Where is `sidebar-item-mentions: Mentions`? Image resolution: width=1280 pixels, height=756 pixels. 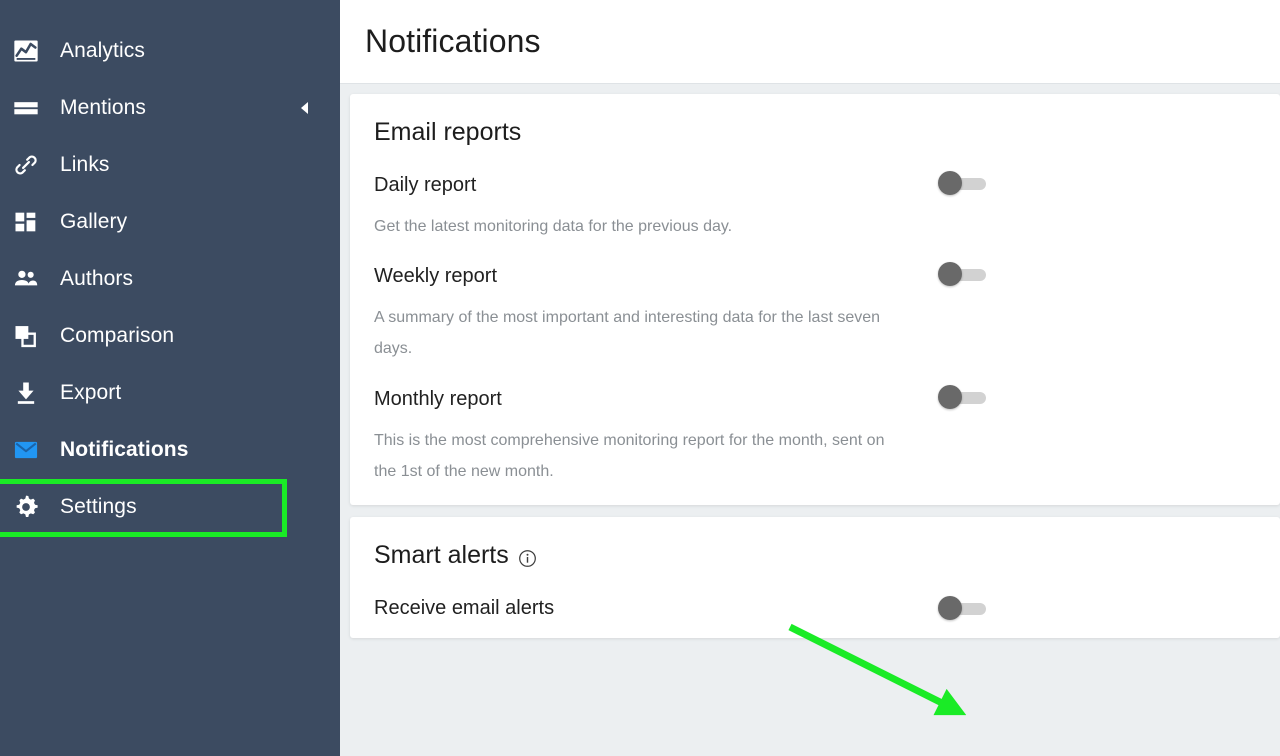
sidebar-item-mentions: Mentions is located at coordinates (170, 107).